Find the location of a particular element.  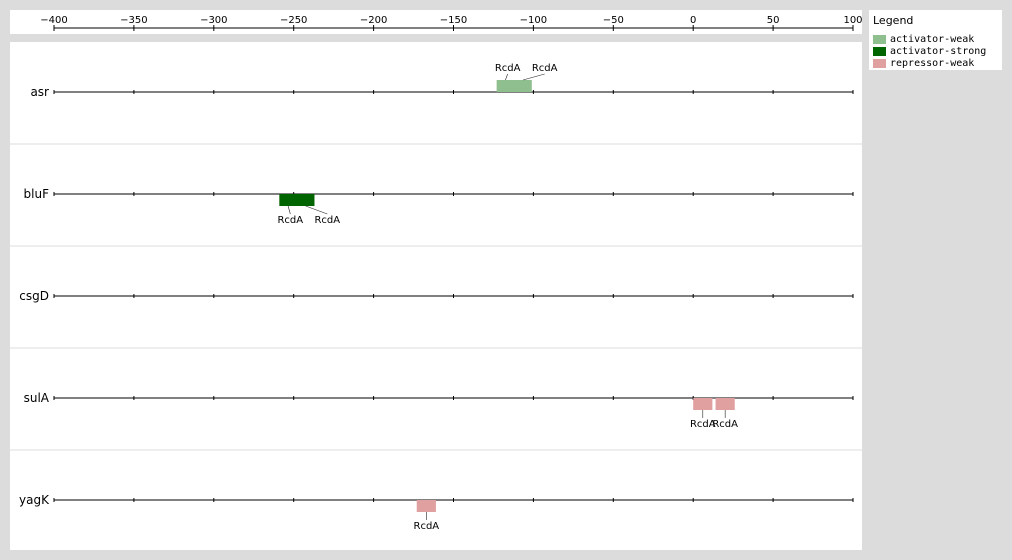

axis-panel: −400 −350 −300 −250 −200 −150 −100 −50 0 50 100 is located at coordinates (436, 22).